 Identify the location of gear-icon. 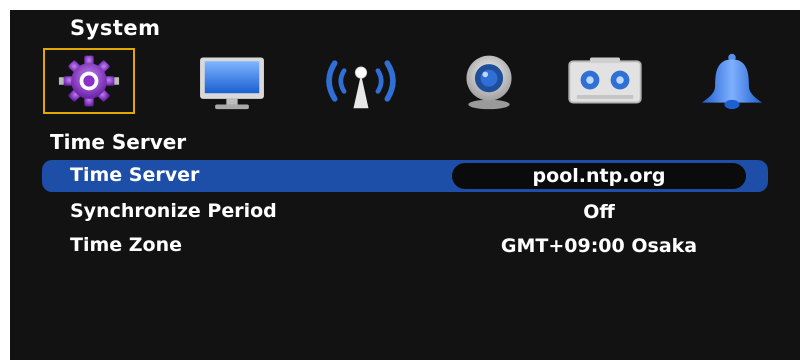
(89, 81).